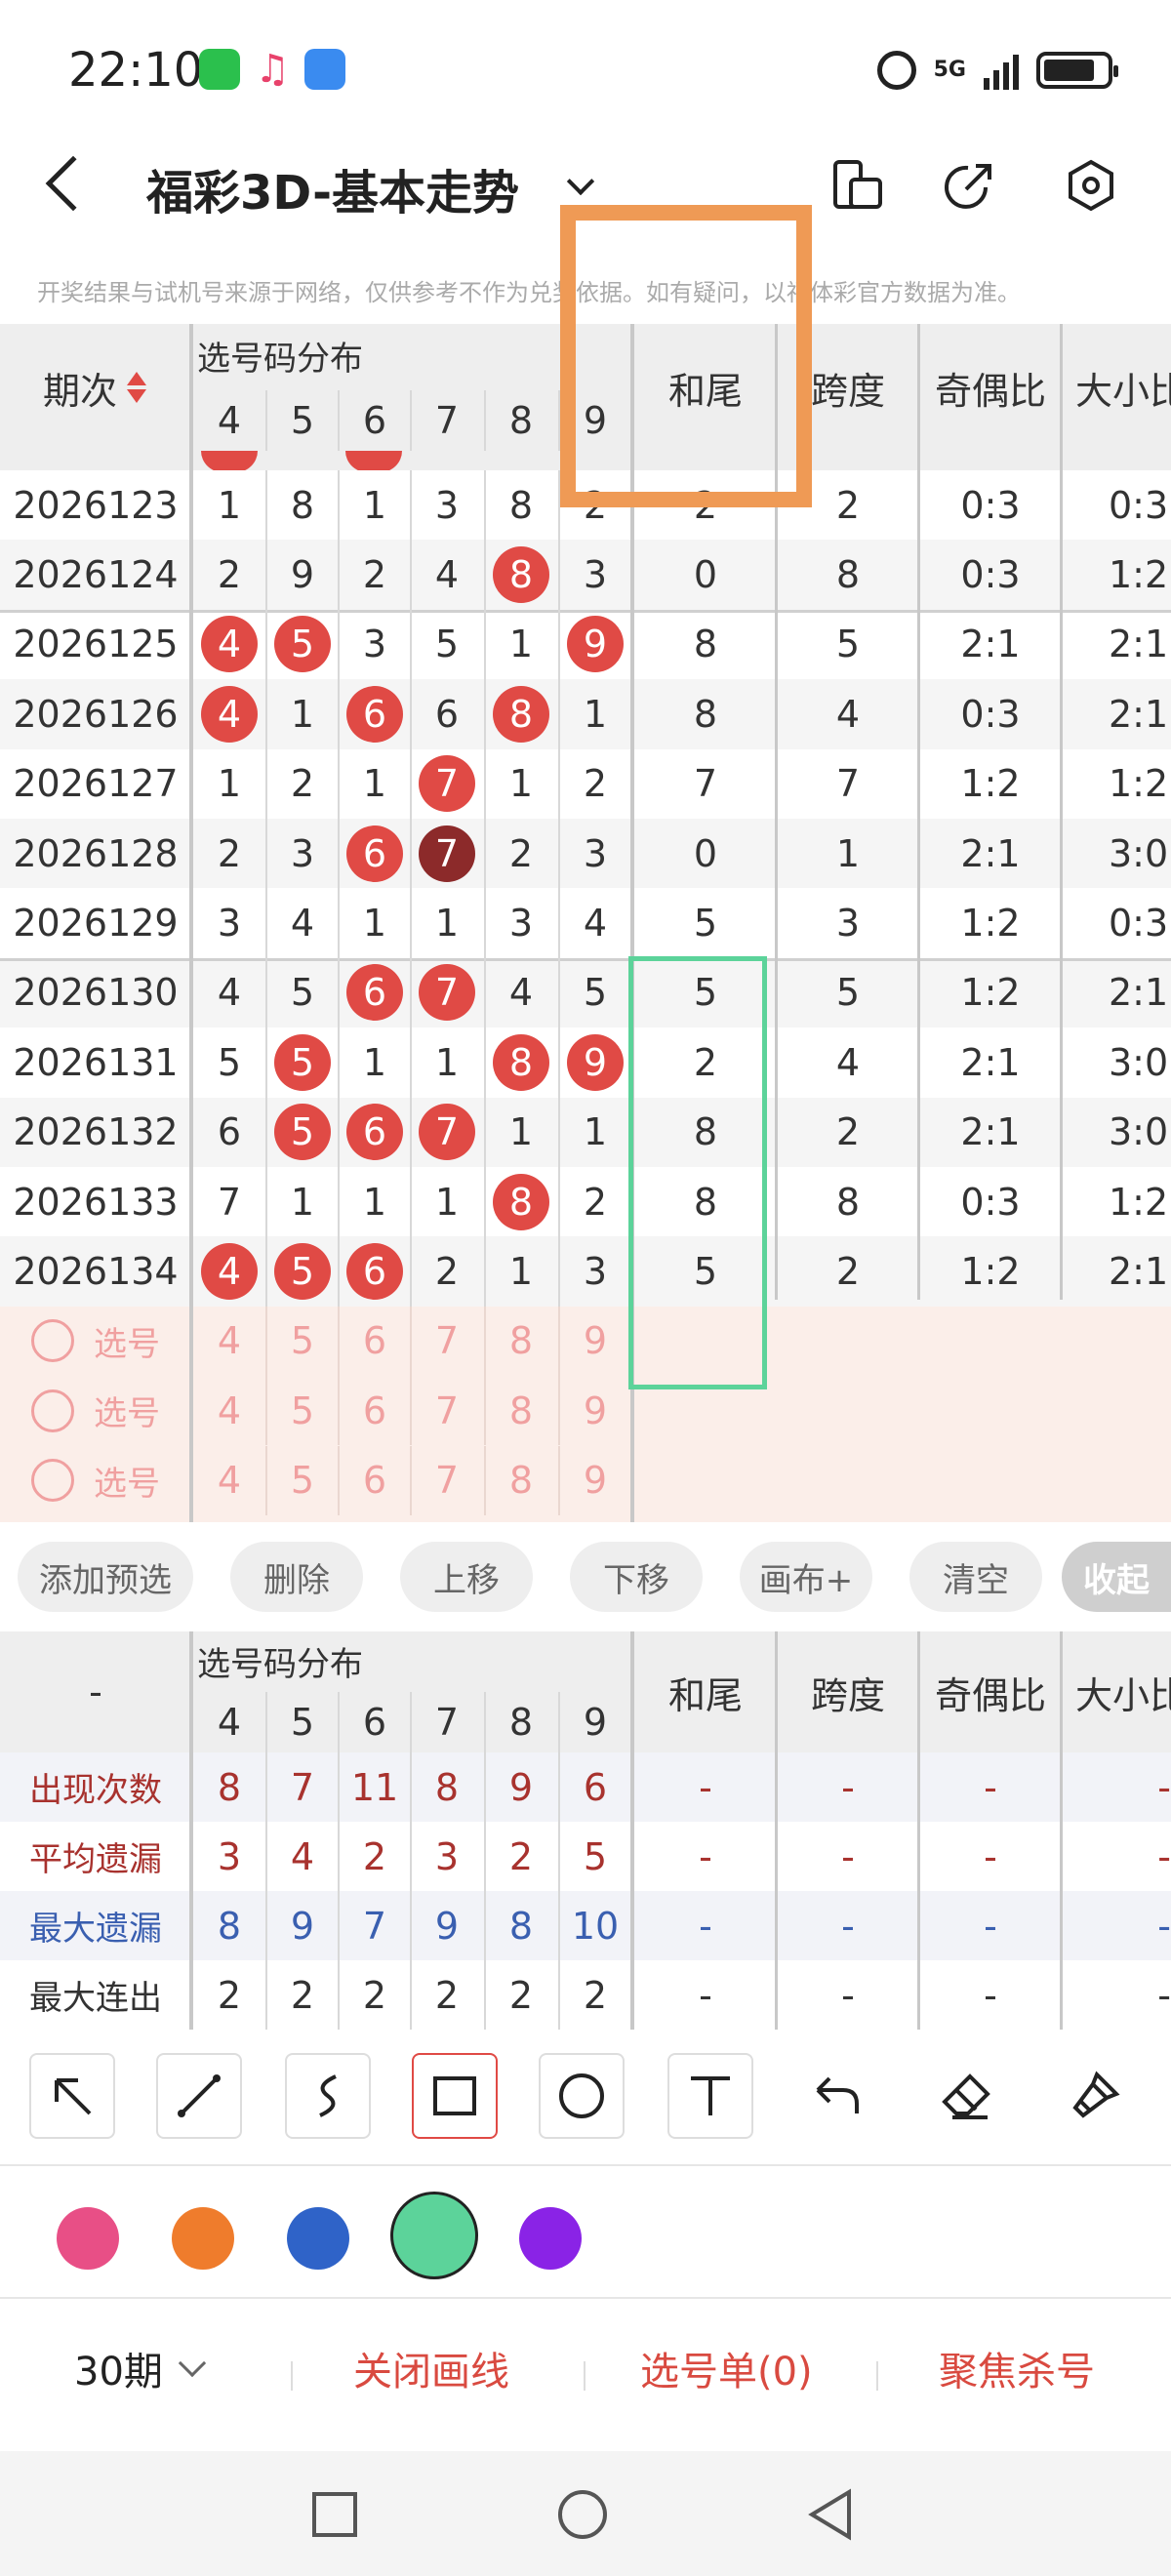  I want to click on landscape-toggle-icon, so click(856, 185).